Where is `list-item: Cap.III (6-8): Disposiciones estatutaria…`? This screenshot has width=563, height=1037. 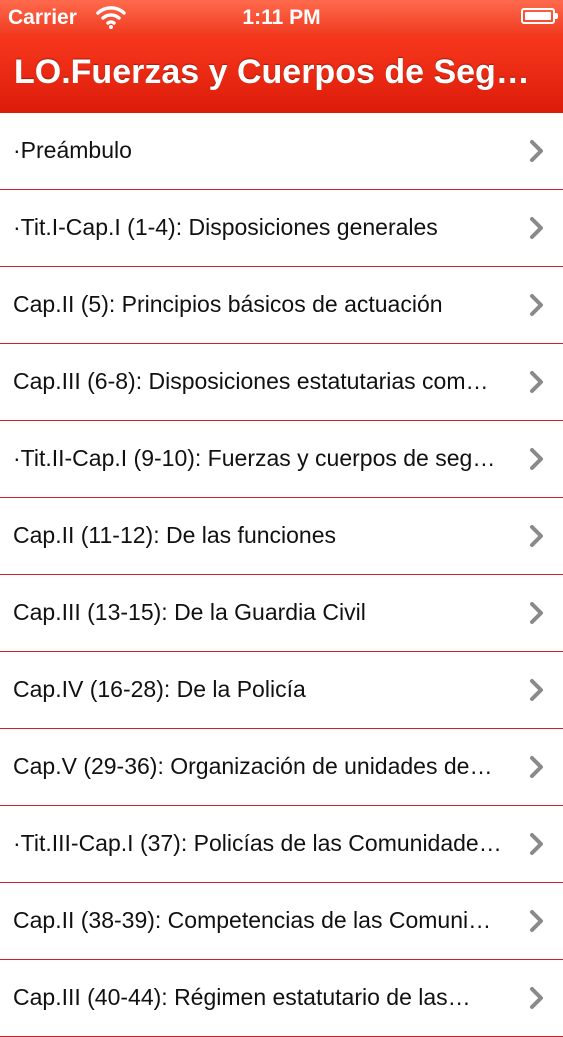
list-item: Cap.III (6-8): Disposiciones estatutaria… is located at coordinates (281, 382).